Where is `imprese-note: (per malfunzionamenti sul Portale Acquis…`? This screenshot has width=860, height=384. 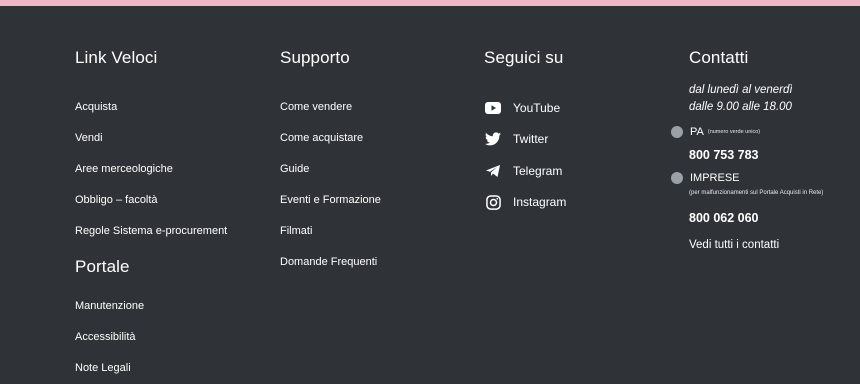 imprese-note: (per malfunzionamenti sul Portale Acquis… is located at coordinates (756, 193).